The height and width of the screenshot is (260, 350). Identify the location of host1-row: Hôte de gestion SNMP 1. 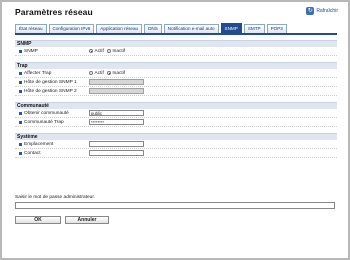
(176, 82).